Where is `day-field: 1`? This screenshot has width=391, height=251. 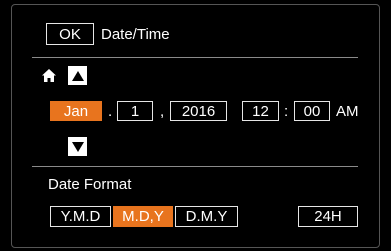 day-field: 1 is located at coordinates (135, 111).